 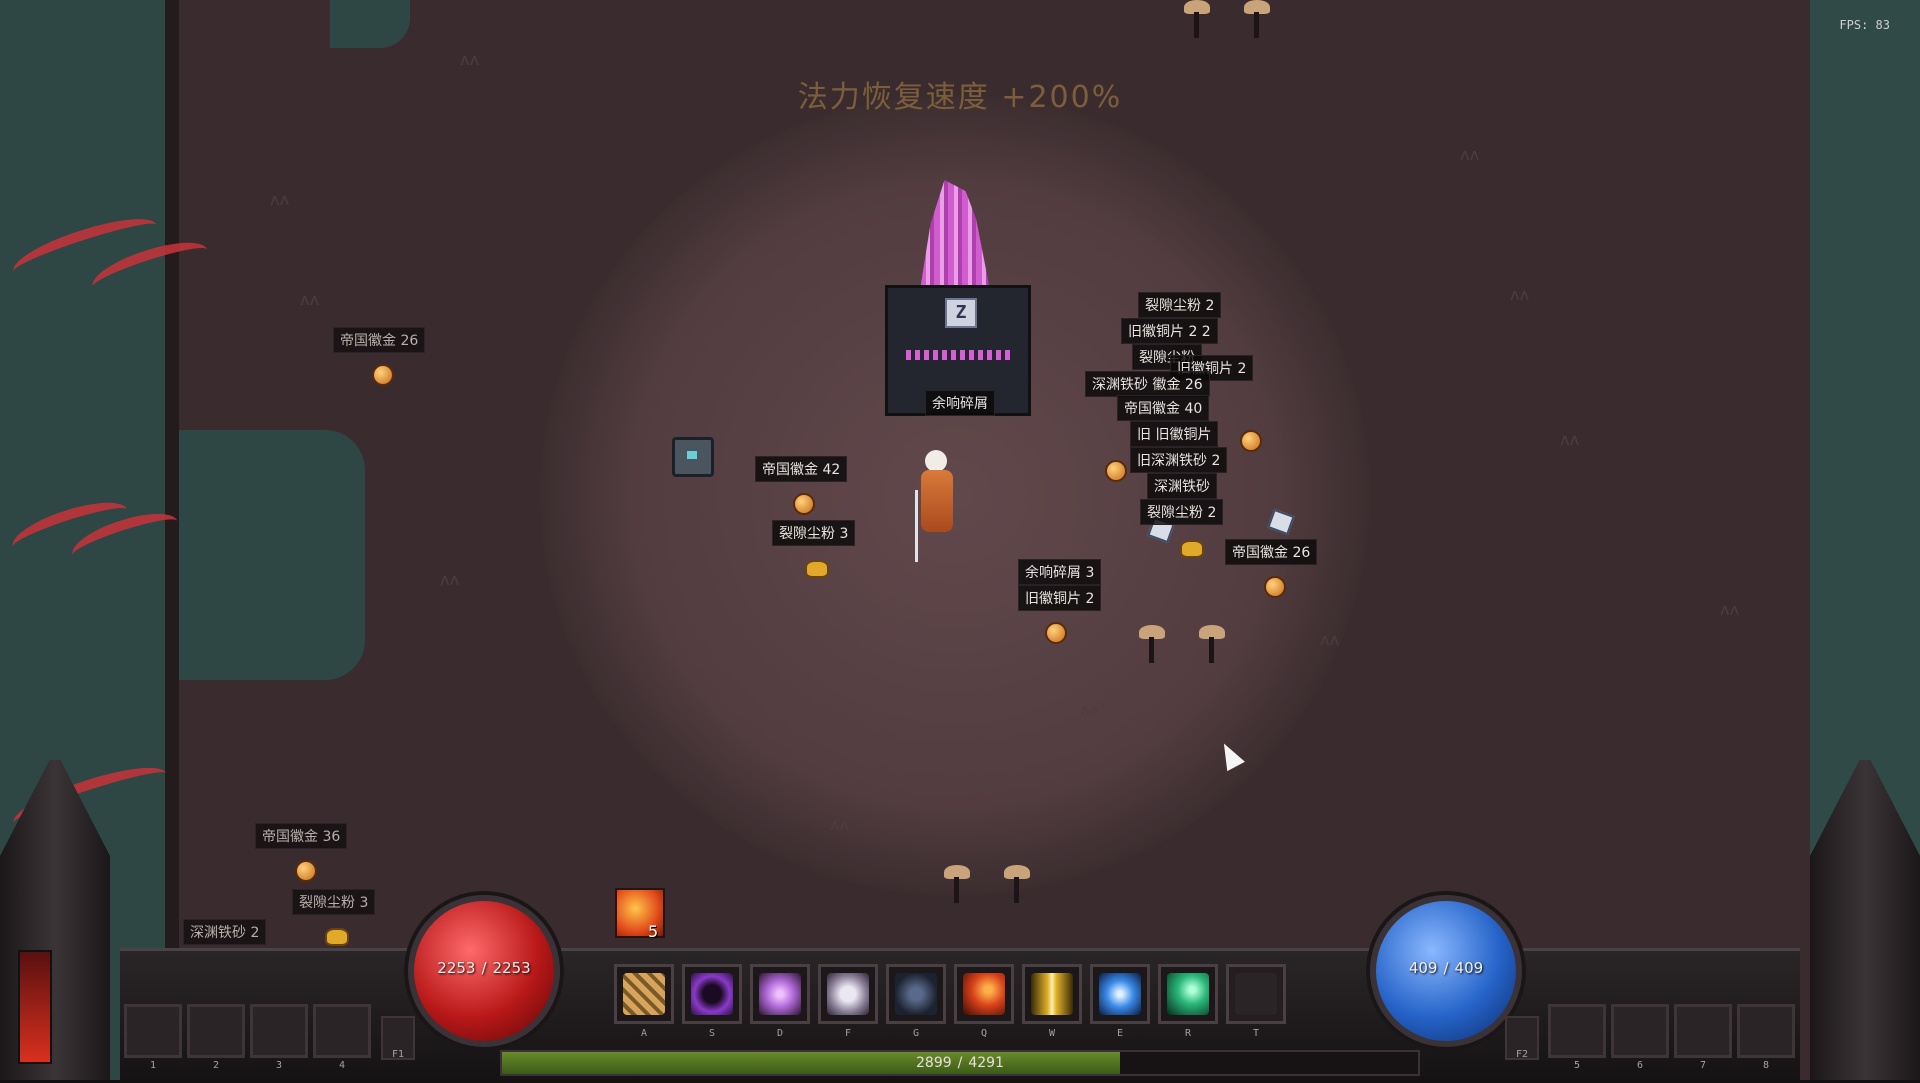 I want to click on xp-current: 2899, so click(x=934, y=1063).